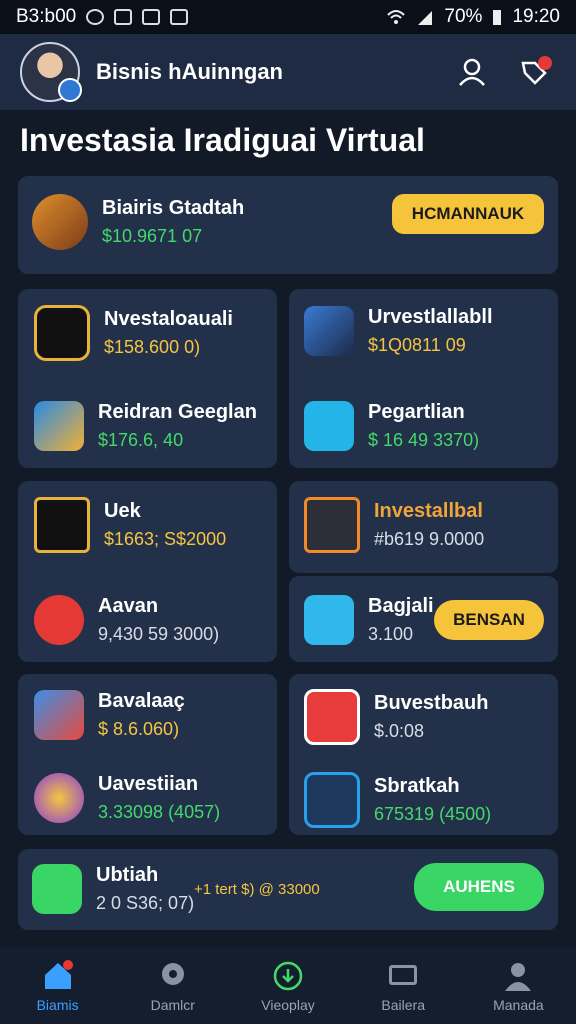 This screenshot has height=1024, width=576. I want to click on item-value: #b619 9.0000, so click(429, 539).